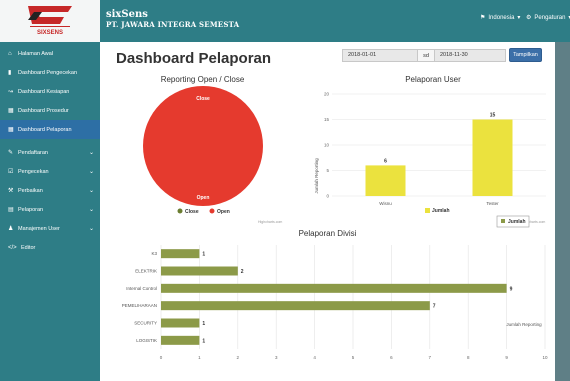 This screenshot has height=381, width=570. What do you see at coordinates (434, 307) in the screenshot?
I see `divisi-bar-value-label: 7` at bounding box center [434, 307].